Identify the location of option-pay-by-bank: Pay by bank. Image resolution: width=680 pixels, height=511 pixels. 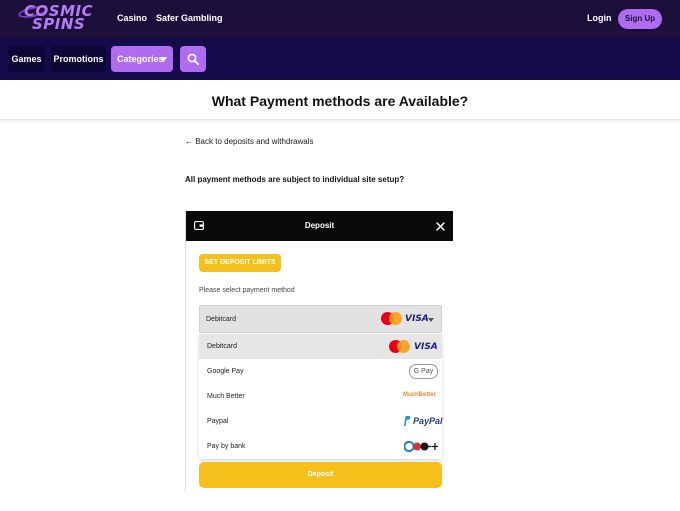
(320, 446).